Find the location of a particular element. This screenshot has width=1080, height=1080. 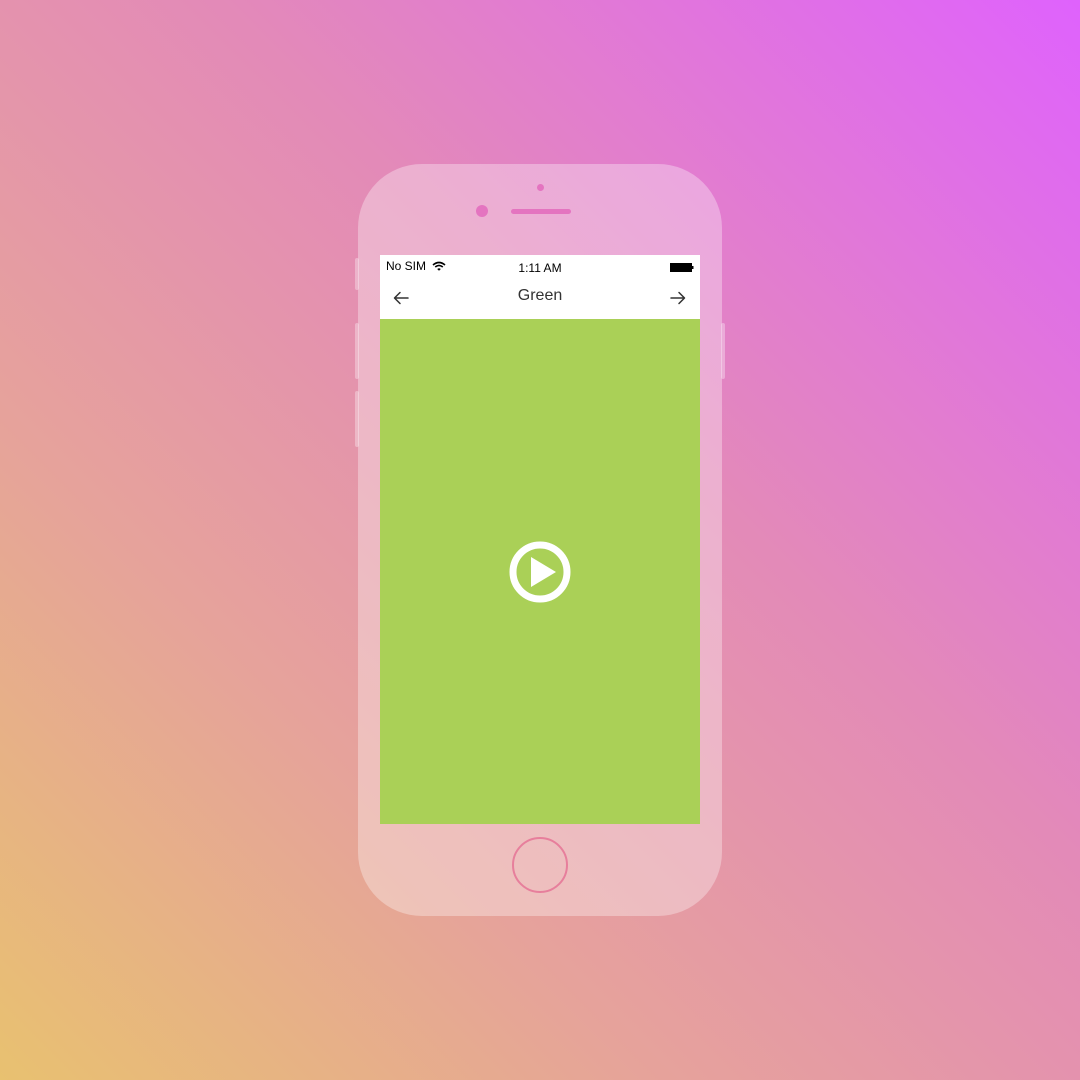

video-content-area is located at coordinates (540, 571).